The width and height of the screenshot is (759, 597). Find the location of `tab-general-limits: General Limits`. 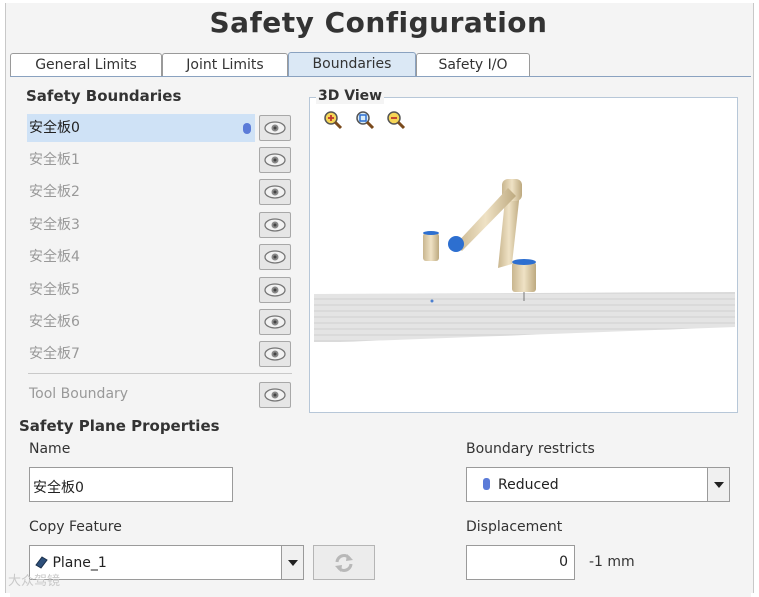

tab-general-limits: General Limits is located at coordinates (86, 64).